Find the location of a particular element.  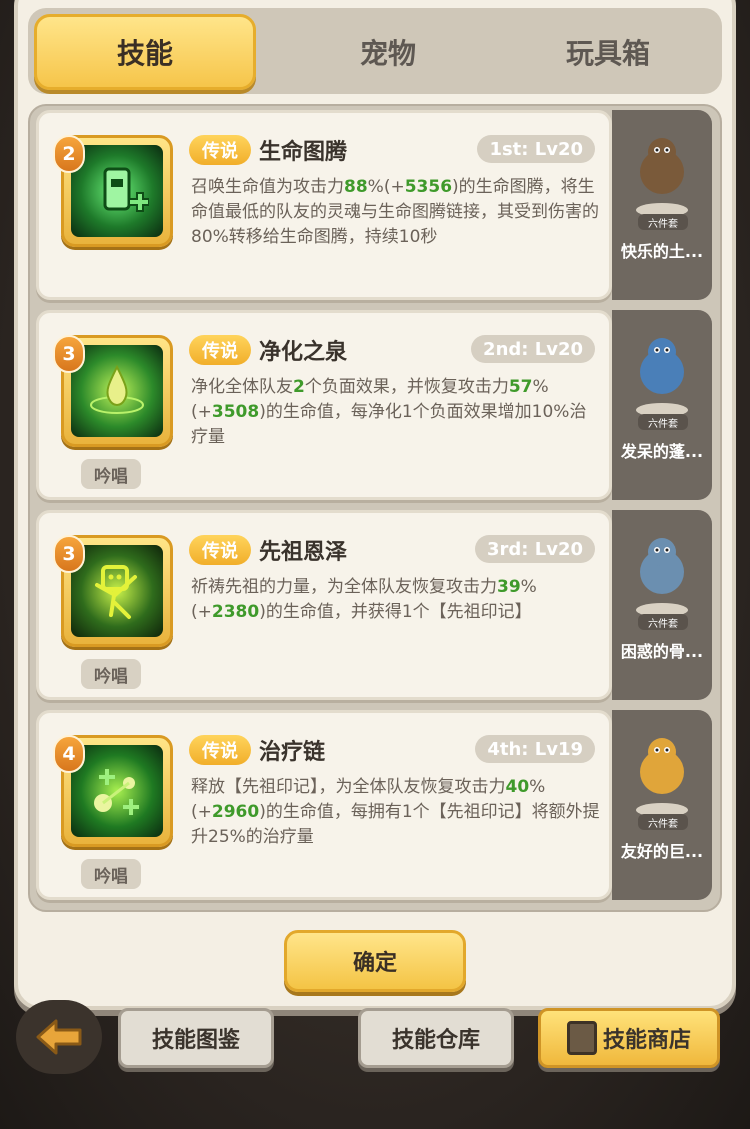

stat-value: 88 is located at coordinates (356, 187).